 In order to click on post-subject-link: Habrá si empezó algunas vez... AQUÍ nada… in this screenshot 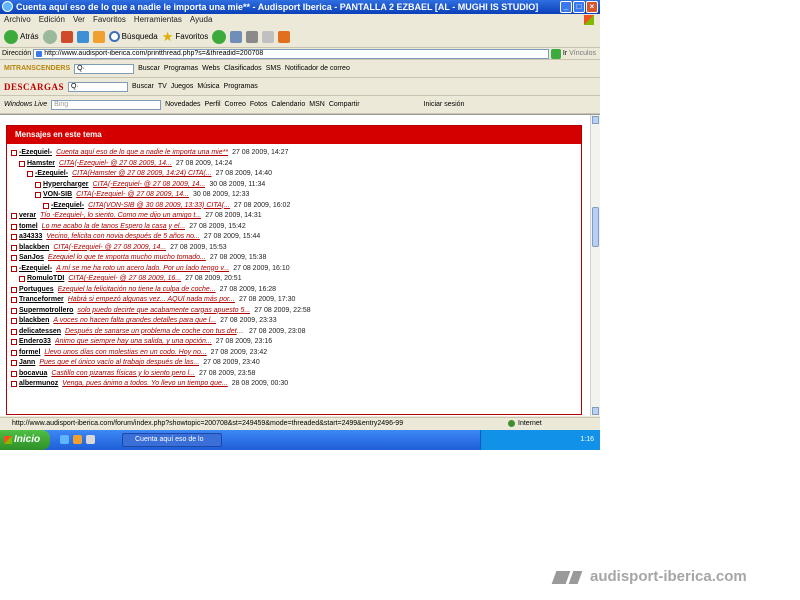, I will do `click(151, 300)`.